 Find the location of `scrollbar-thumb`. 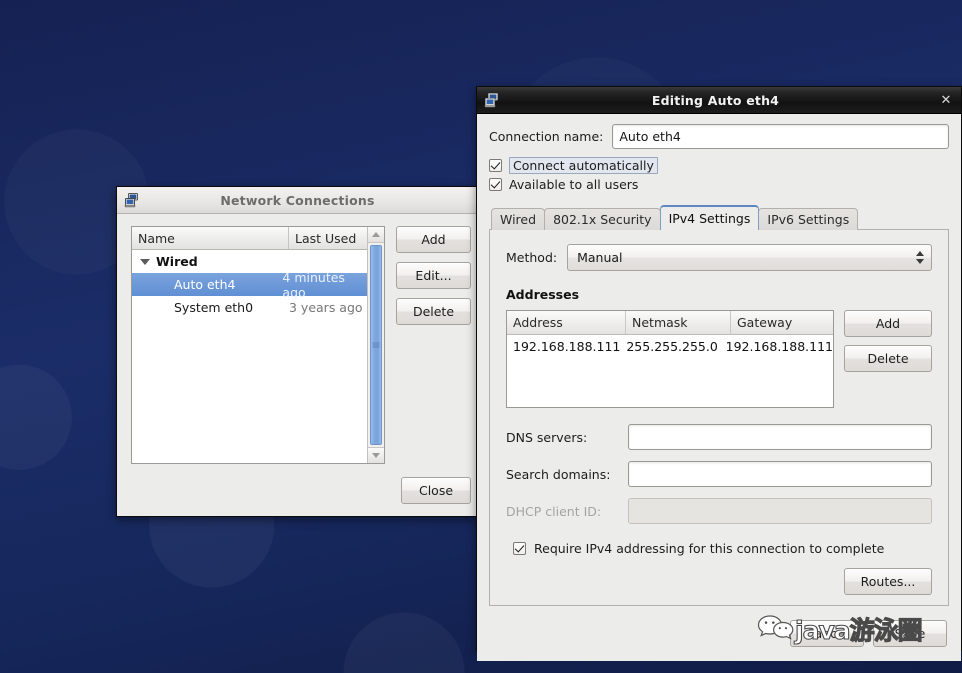

scrollbar-thumb is located at coordinates (376, 345).